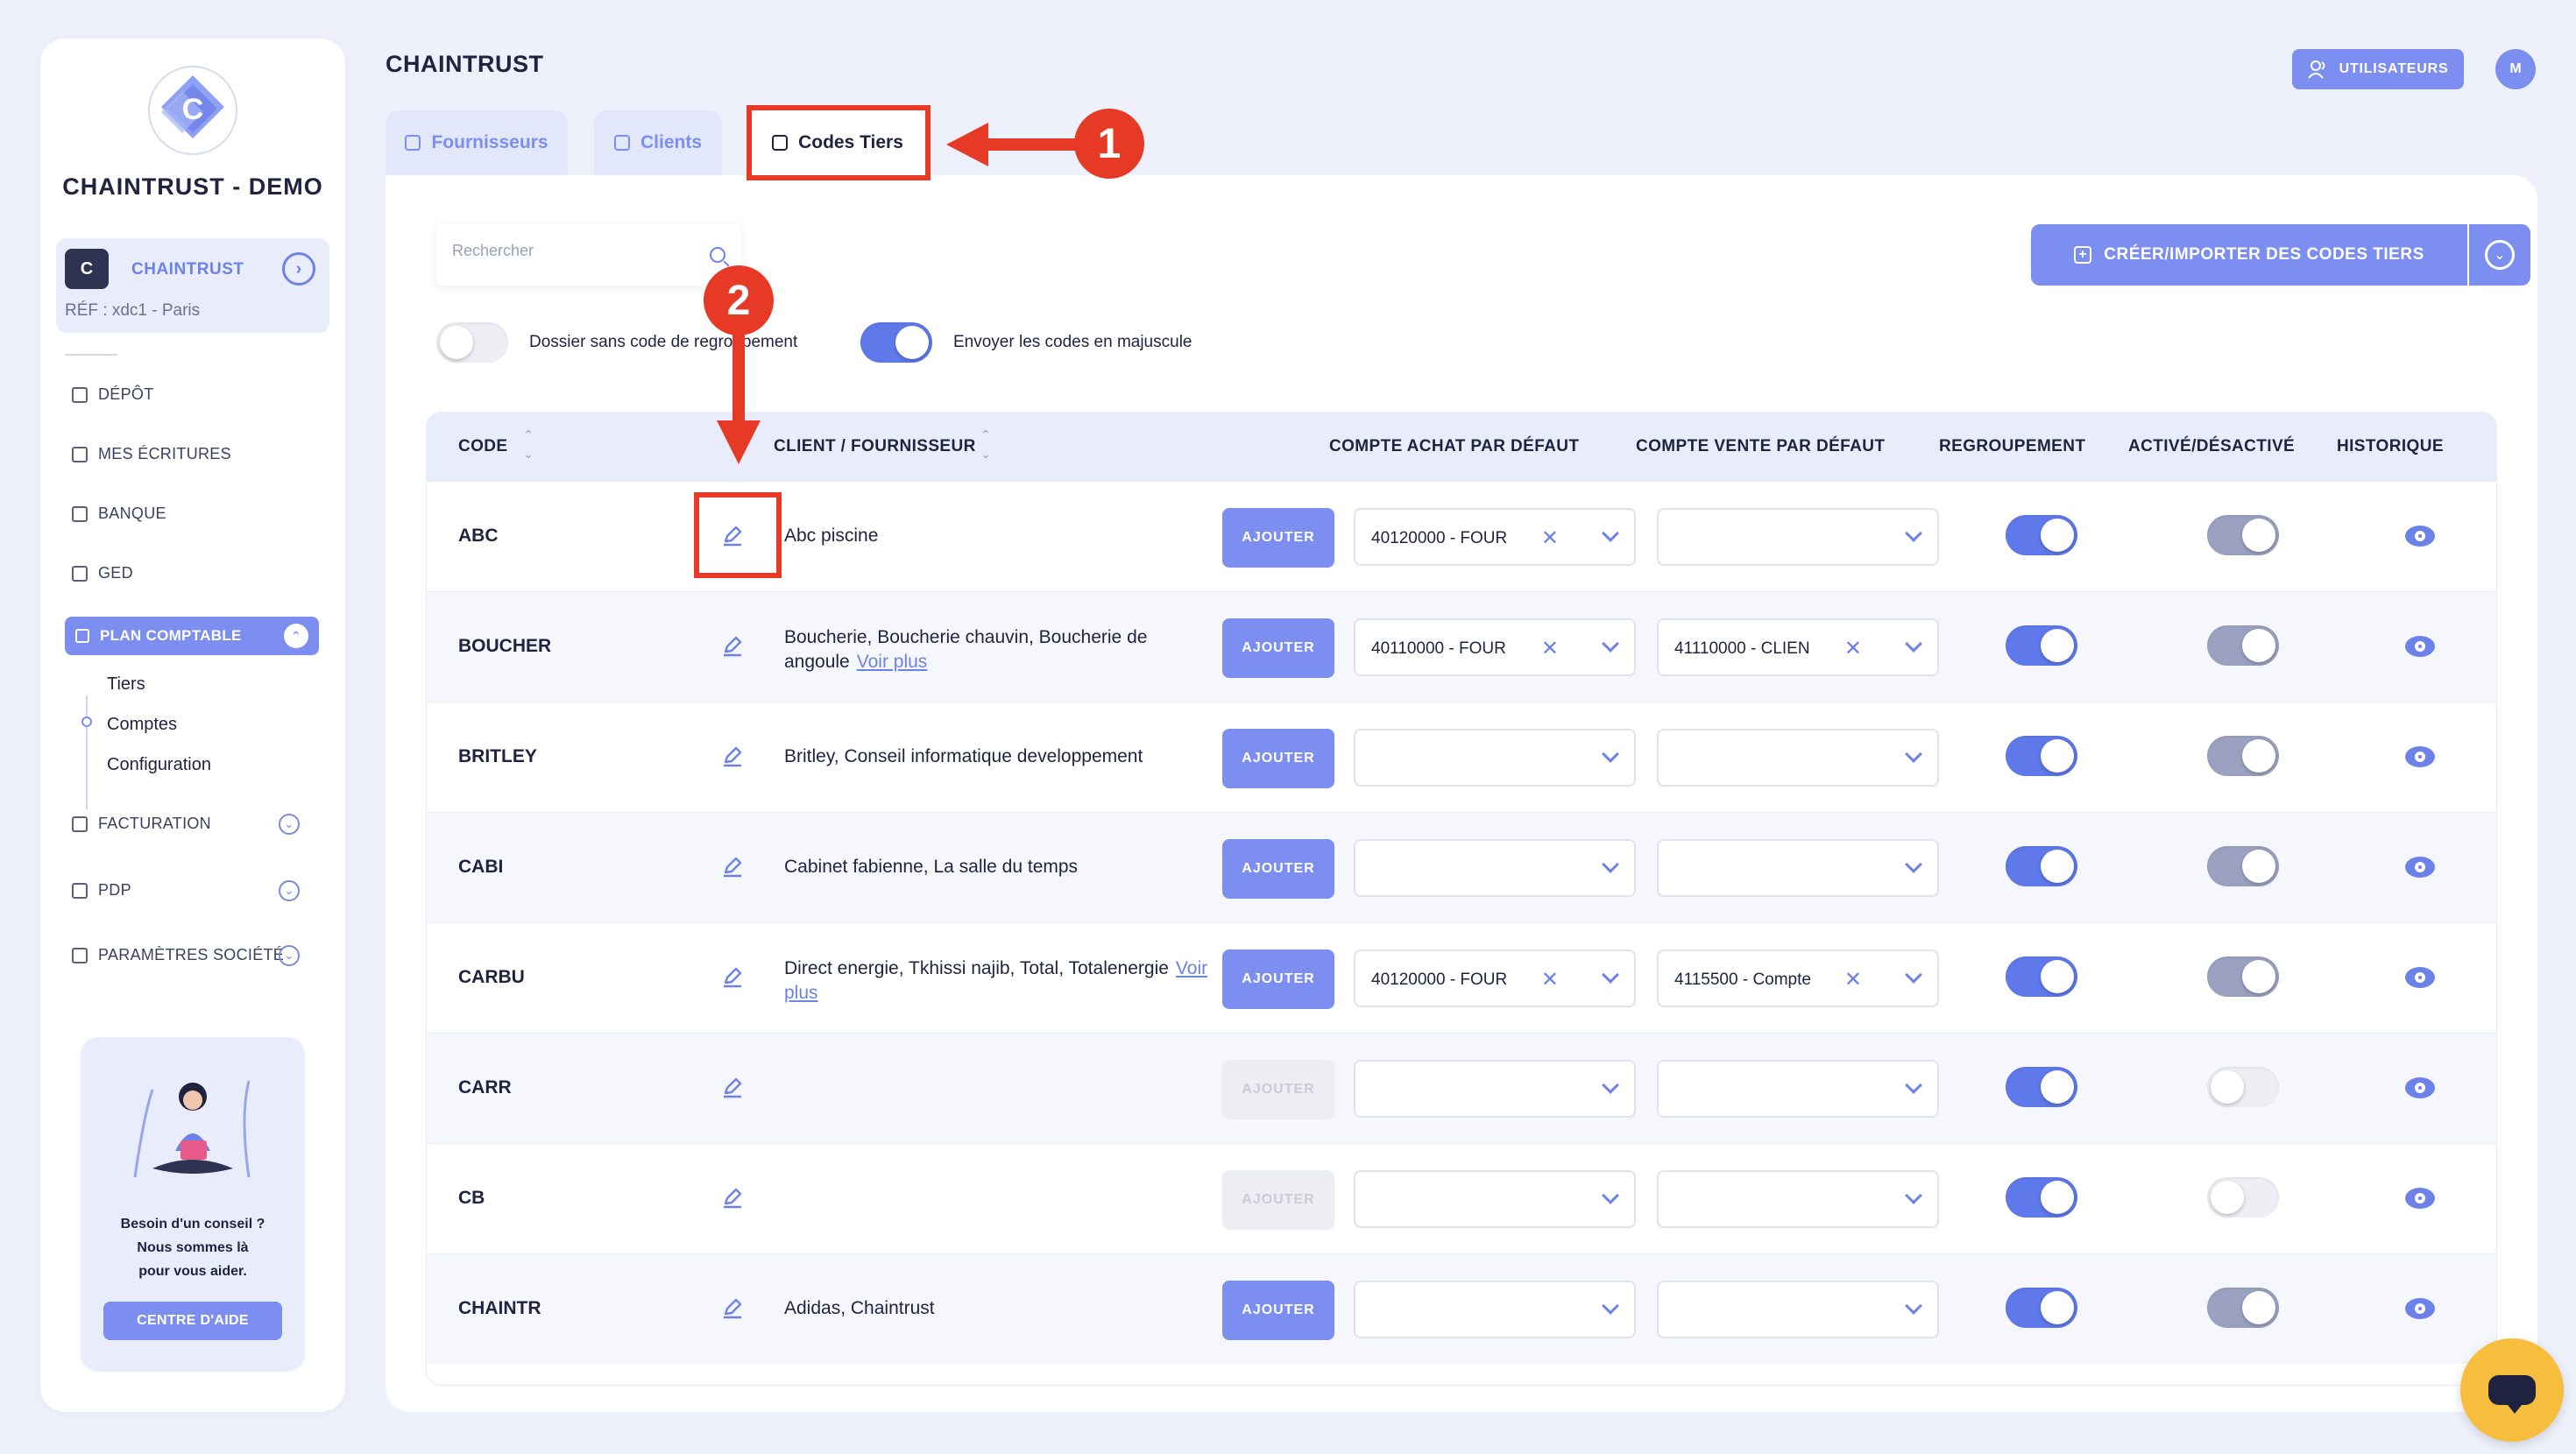 Image resolution: width=2576 pixels, height=1454 pixels. Describe the element at coordinates (159, 765) in the screenshot. I see `subnav-item-configuration: Configuration` at that location.